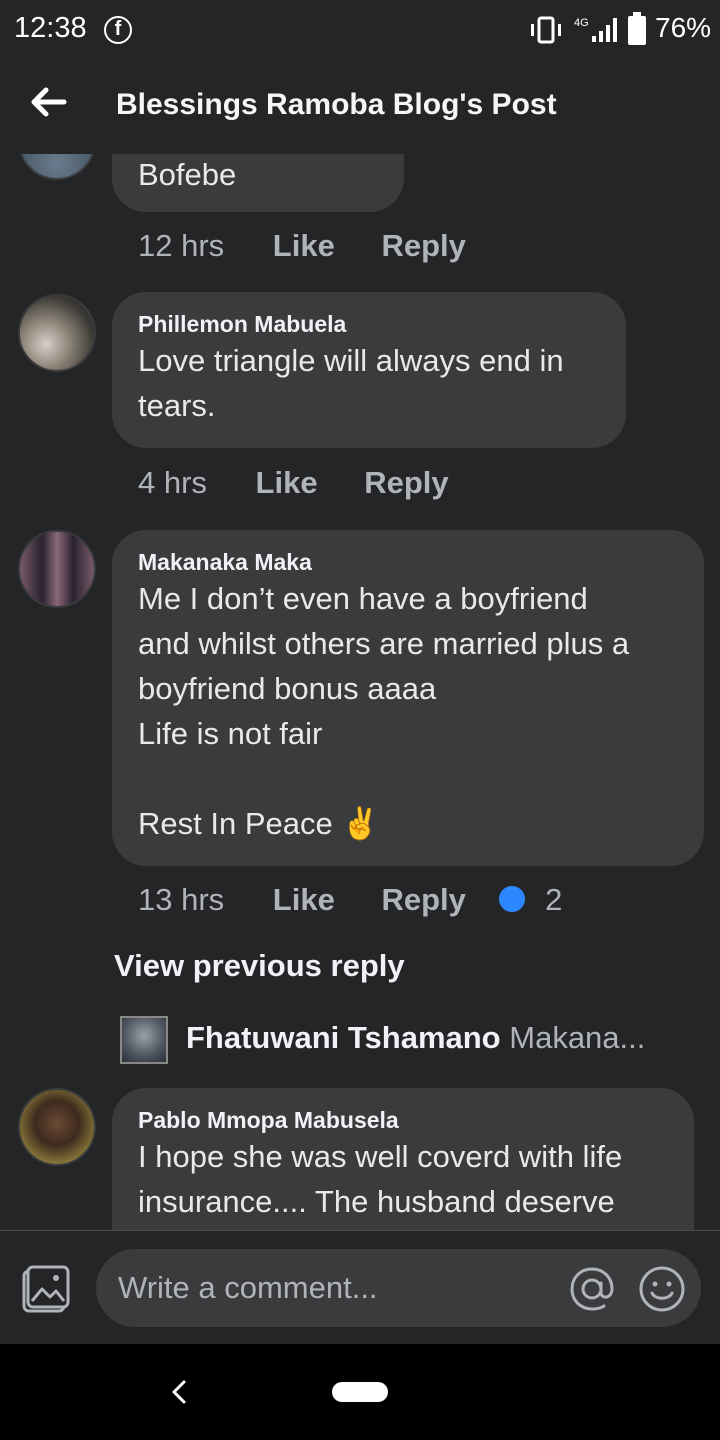 Image resolution: width=720 pixels, height=1440 pixels. Describe the element at coordinates (172, 482) in the screenshot. I see `comment-time: 4 hrs` at that location.